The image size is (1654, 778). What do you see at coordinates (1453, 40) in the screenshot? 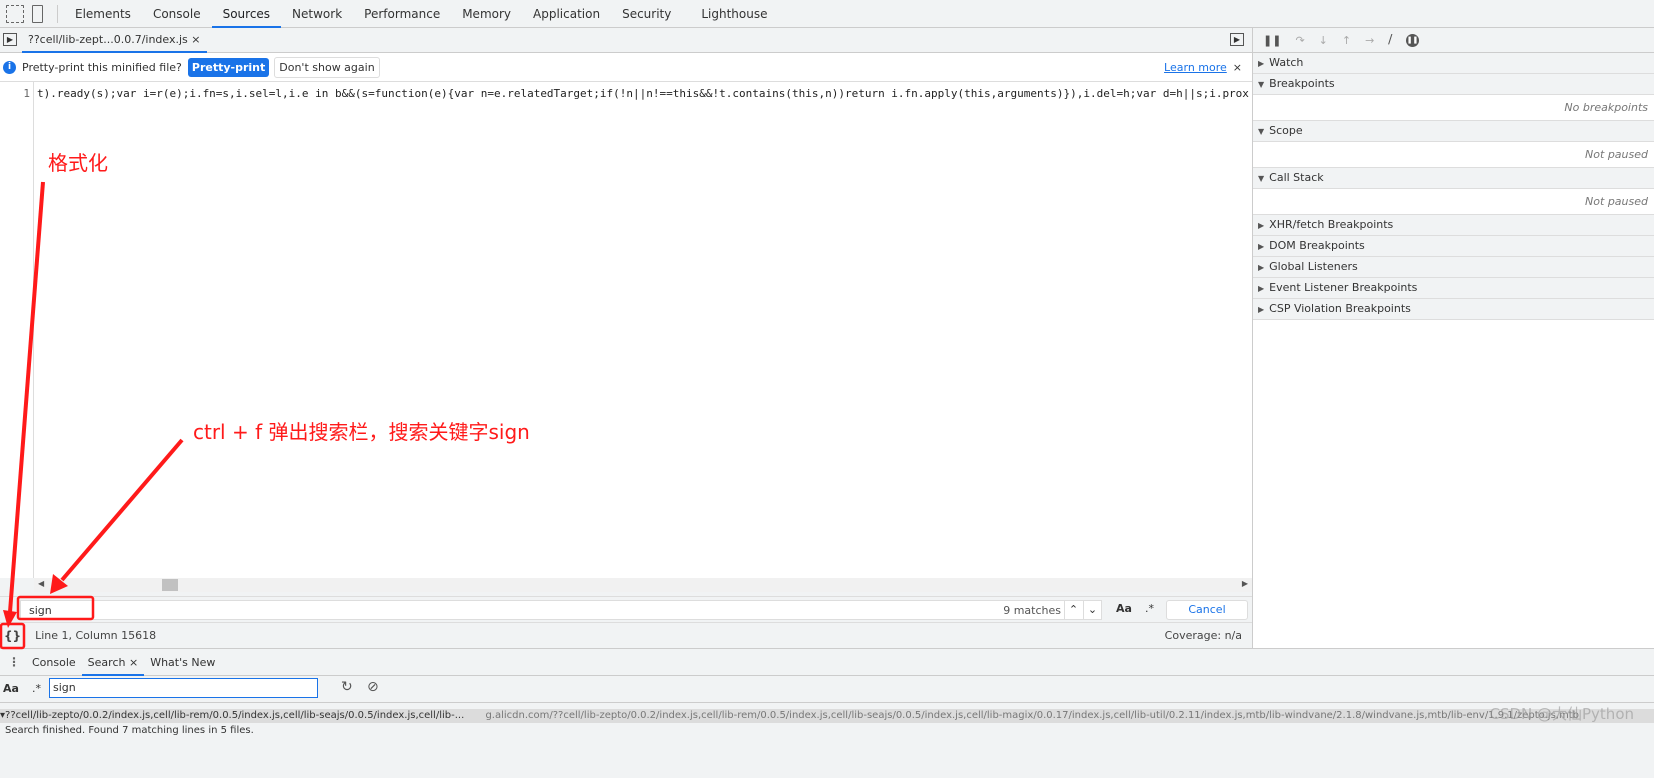
I see `debugger-toolbar: ❚❚ ↷ ↓ ↑ → ⧸ ❚❚` at bounding box center [1453, 40].